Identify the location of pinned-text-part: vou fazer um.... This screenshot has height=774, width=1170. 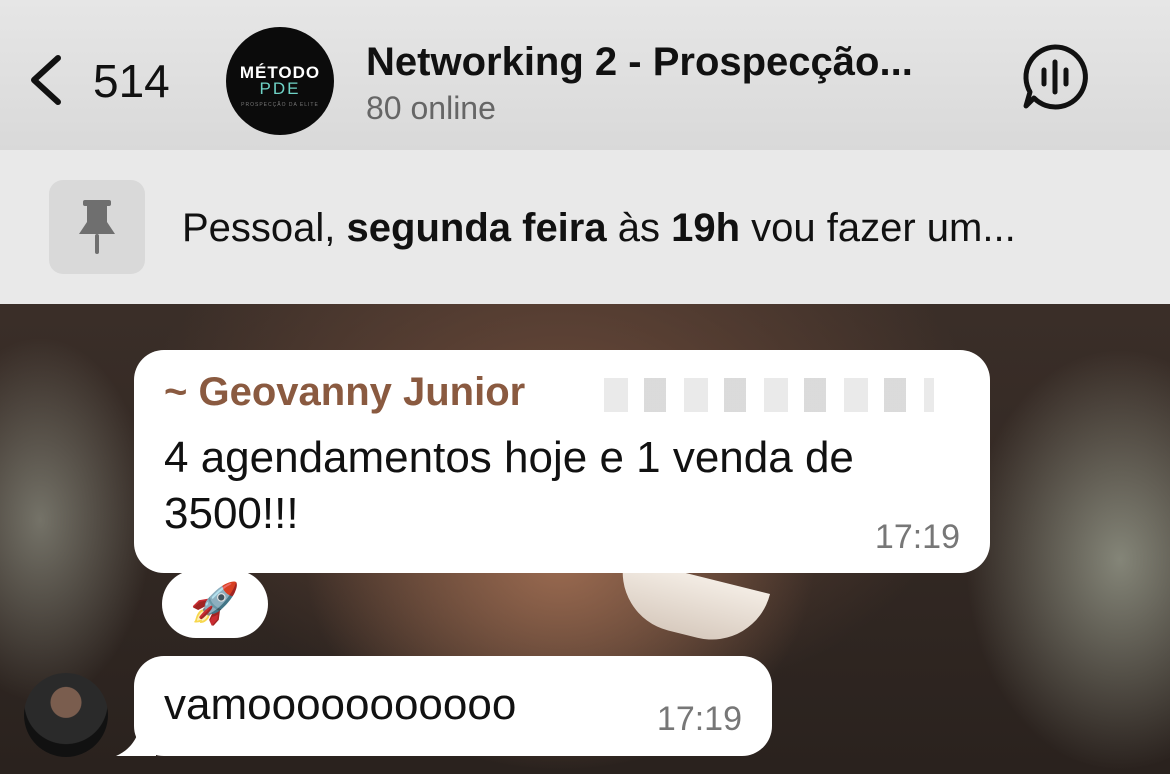
(878, 228).